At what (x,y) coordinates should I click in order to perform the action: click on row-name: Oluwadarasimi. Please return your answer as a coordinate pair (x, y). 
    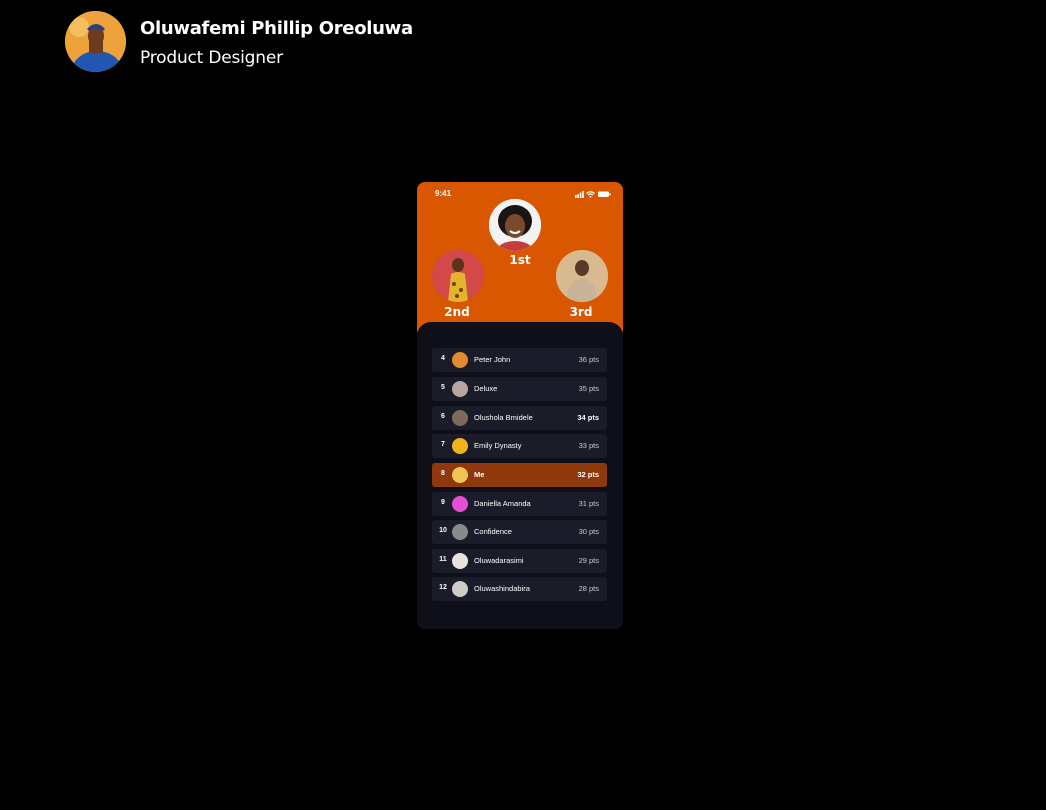
    Looking at the image, I should click on (499, 560).